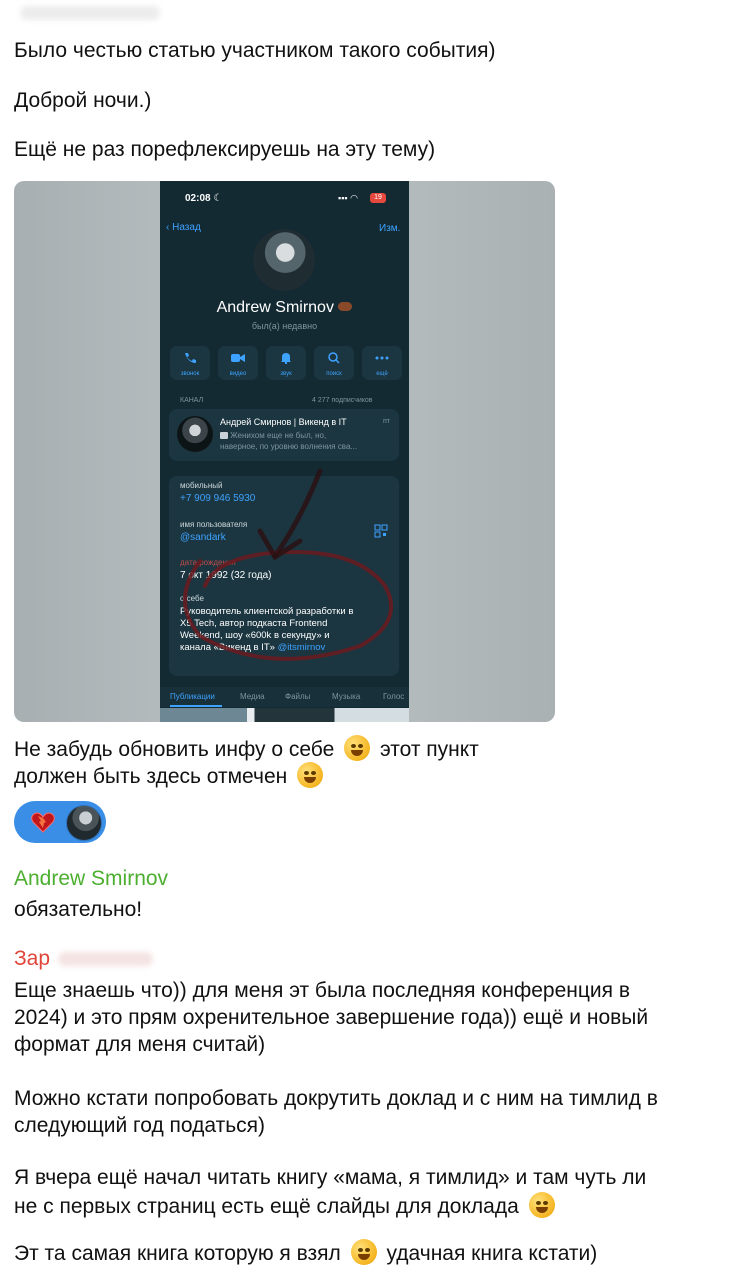 This screenshot has height=1280, width=741. Describe the element at coordinates (168, 227) in the screenshot. I see `chevron-left-icon: ‹` at that location.